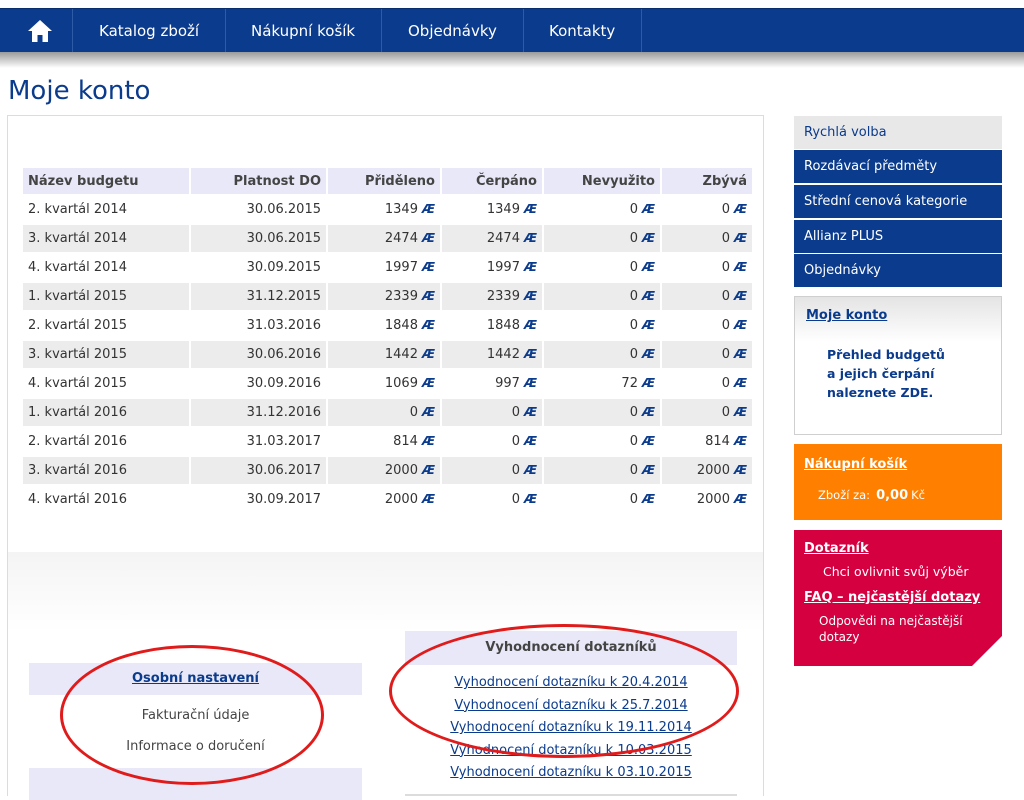  I want to click on survey-result-link: Vyhodnocení dotazníku k 20.4.2014, so click(571, 683).